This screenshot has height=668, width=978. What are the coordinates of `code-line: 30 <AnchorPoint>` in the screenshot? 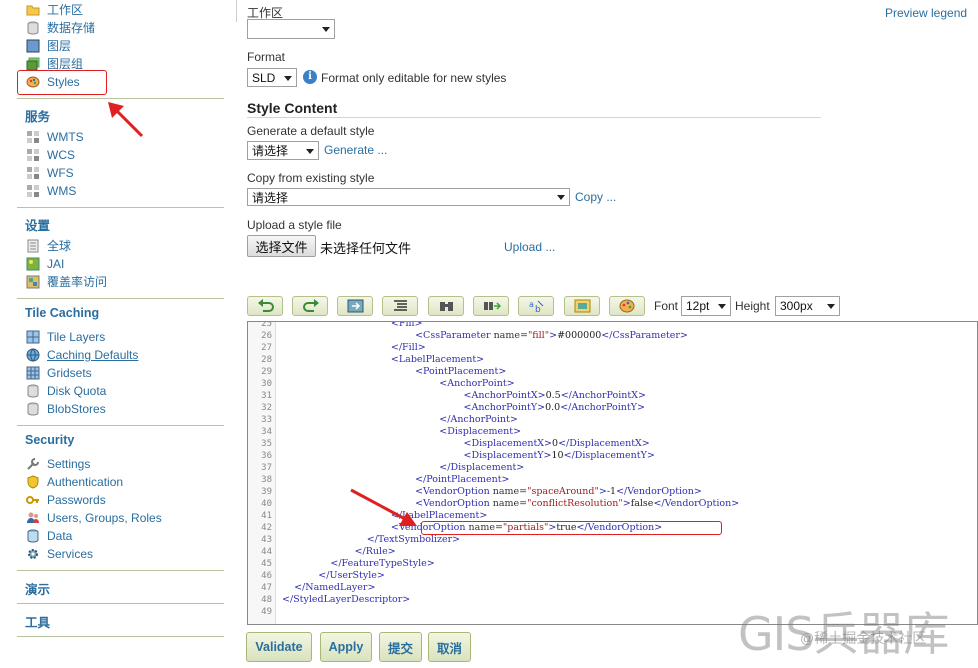 It's located at (608, 384).